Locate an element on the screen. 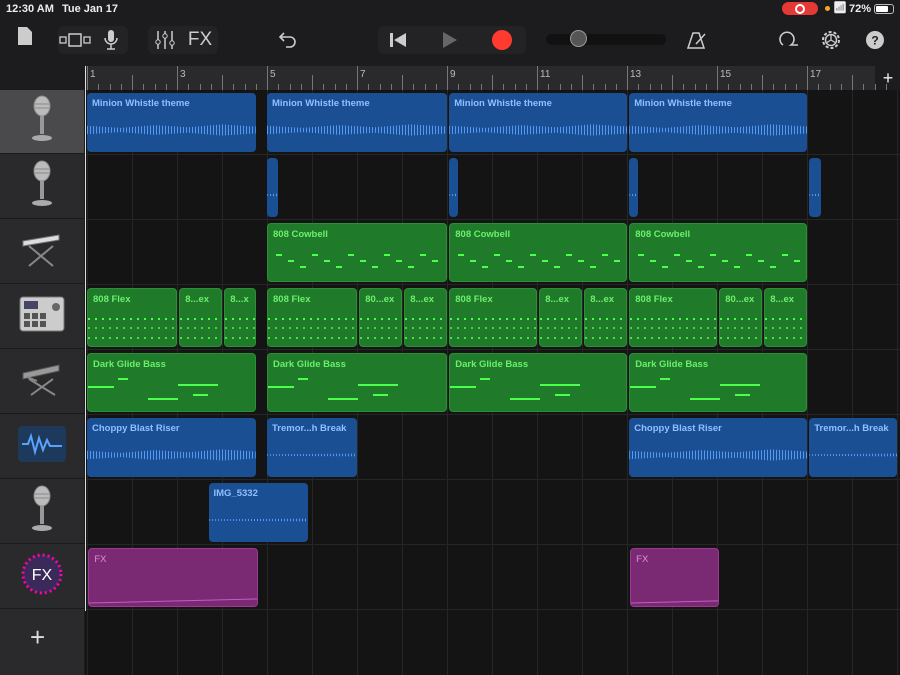 The height and width of the screenshot is (675, 900). screen-recording-indicator is located at coordinates (800, 8).